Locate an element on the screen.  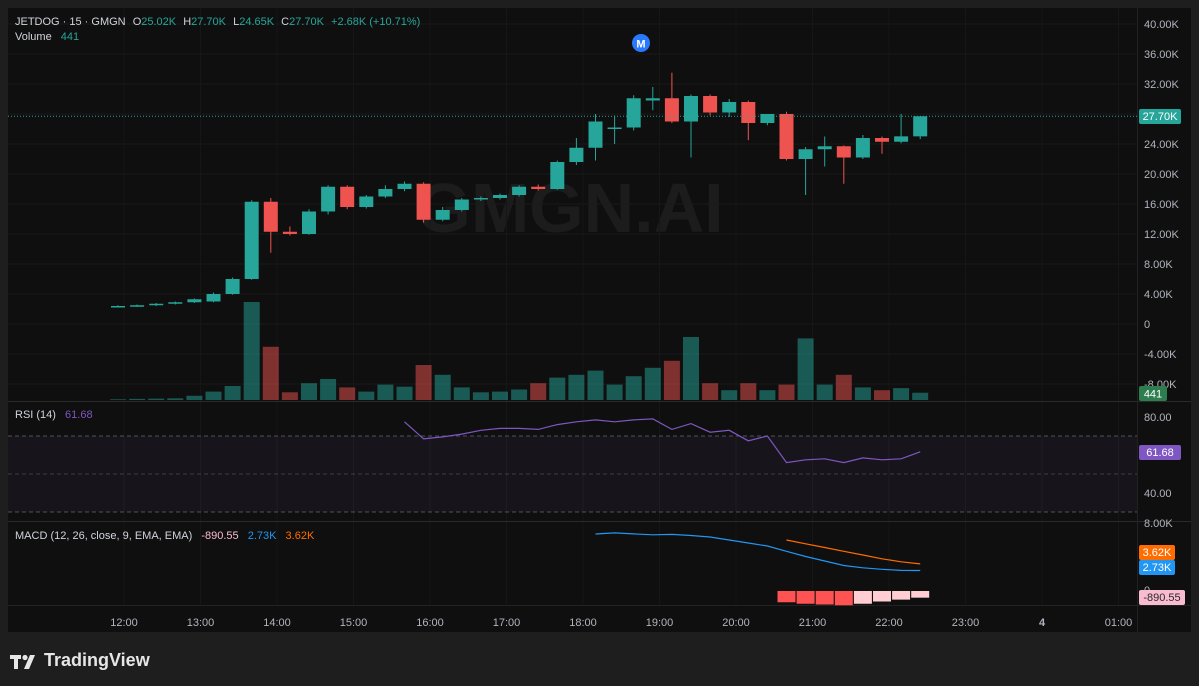
tradingview-brand: TradingView is located at coordinates (80, 660).